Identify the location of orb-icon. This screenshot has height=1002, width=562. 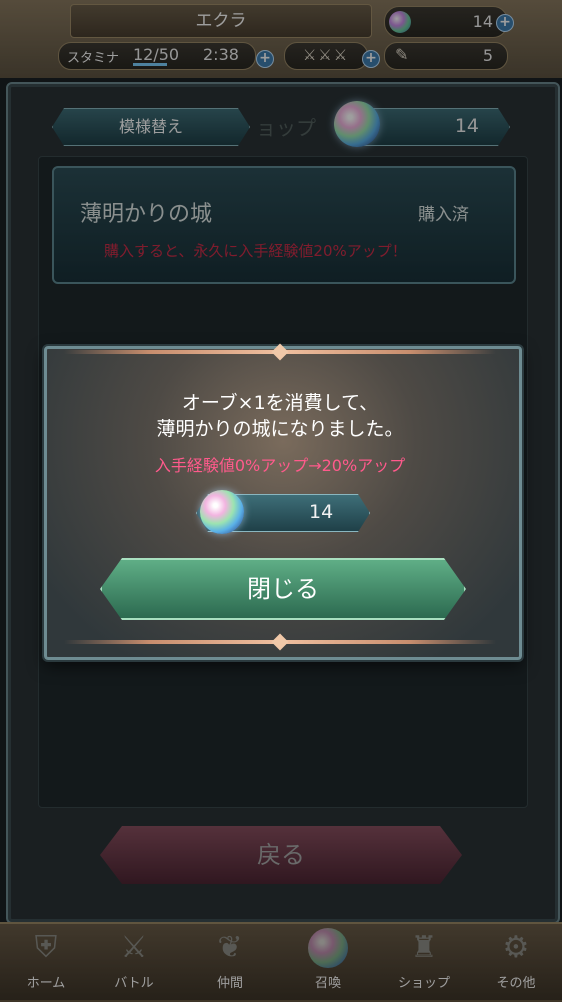
(222, 512).